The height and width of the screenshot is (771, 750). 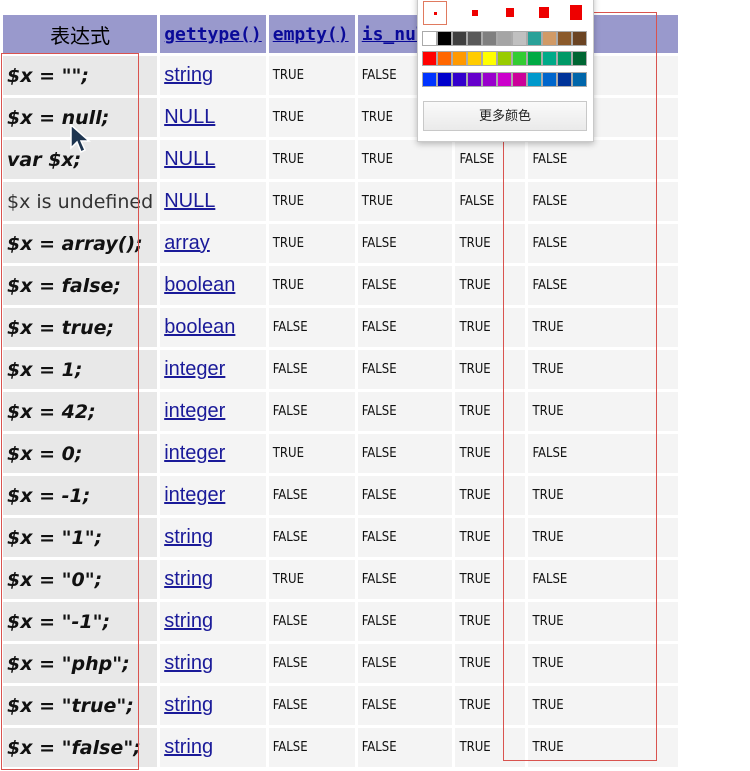 I want to click on header-empty: empty(), so click(x=311, y=34).